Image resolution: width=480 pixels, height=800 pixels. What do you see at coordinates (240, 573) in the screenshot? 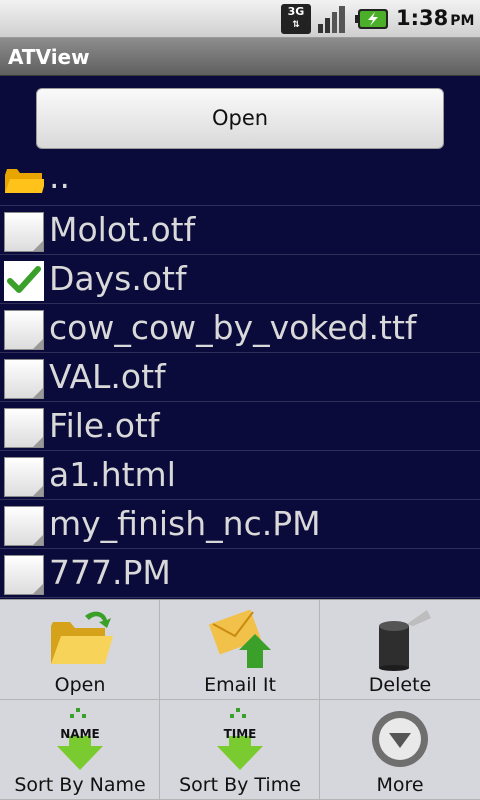
I see `file-row: 777.PM` at bounding box center [240, 573].